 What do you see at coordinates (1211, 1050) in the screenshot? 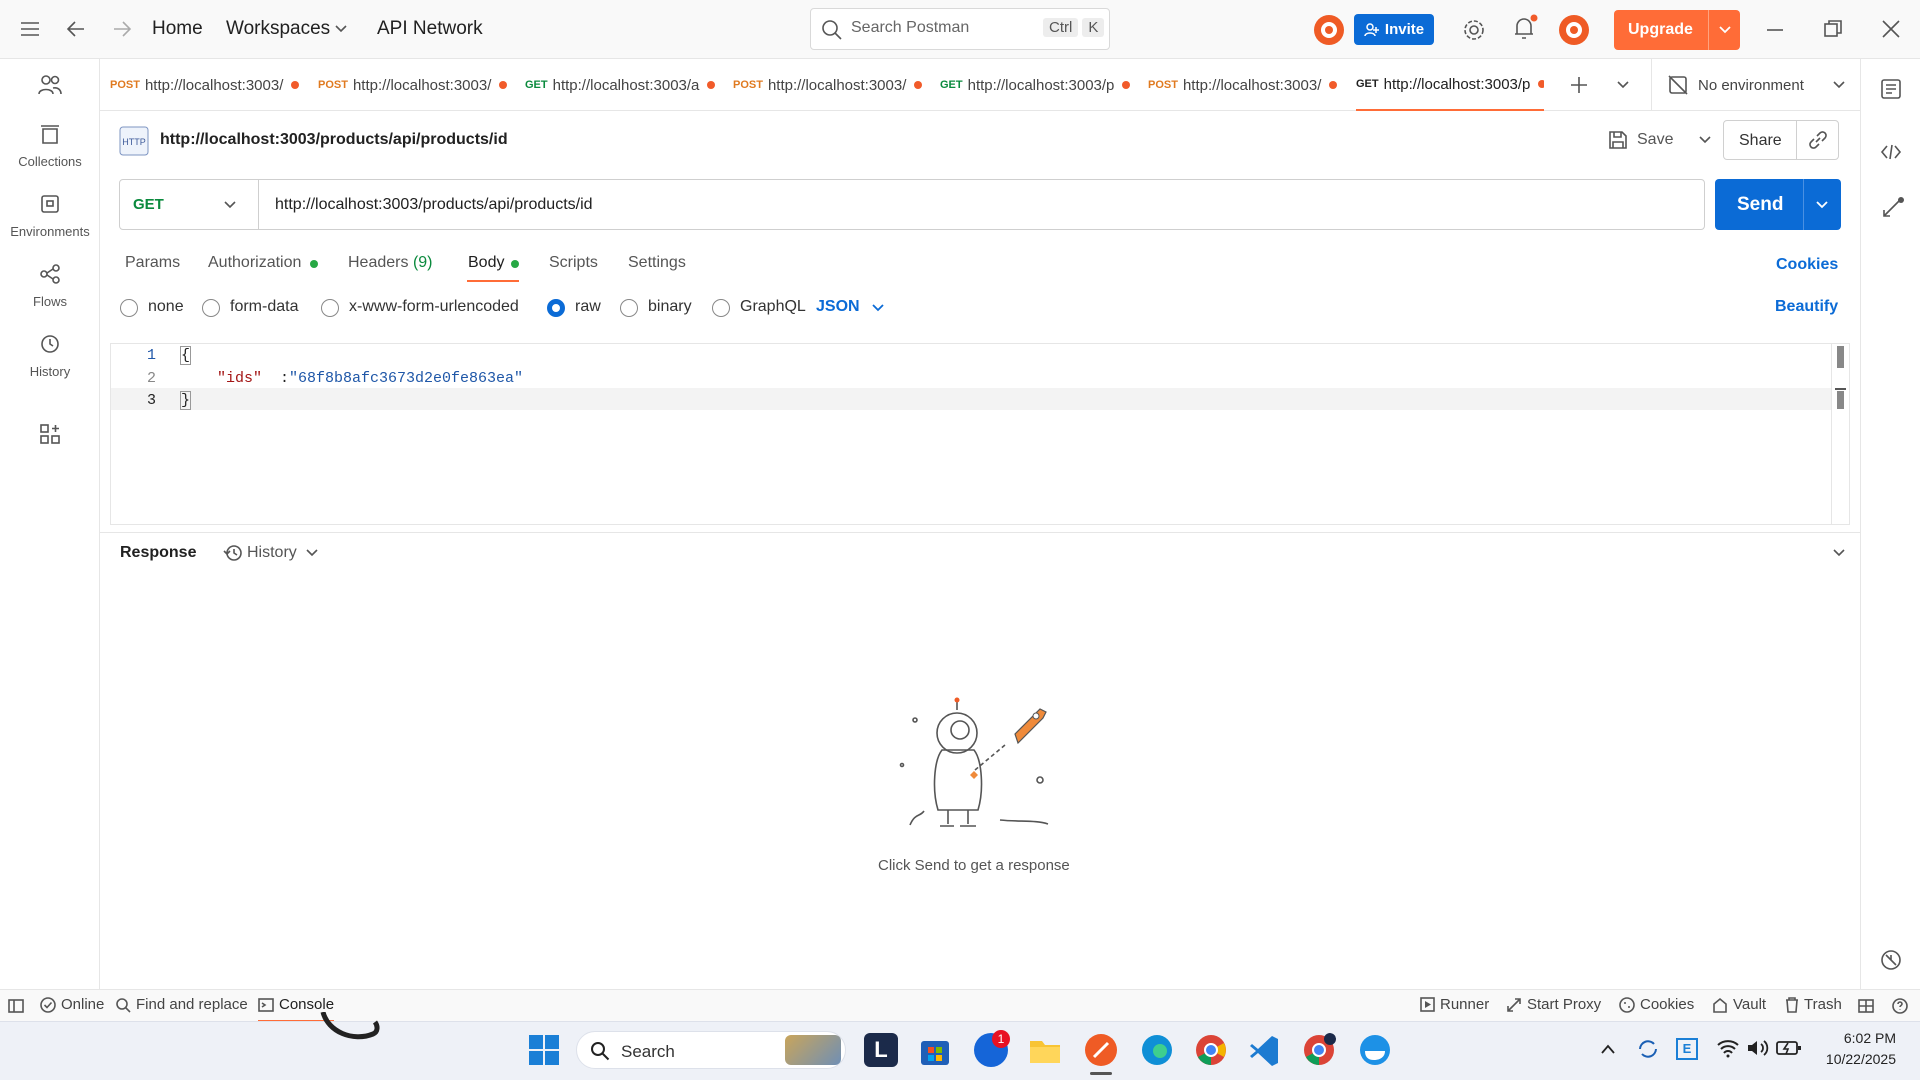
I see `chrome-icon` at bounding box center [1211, 1050].